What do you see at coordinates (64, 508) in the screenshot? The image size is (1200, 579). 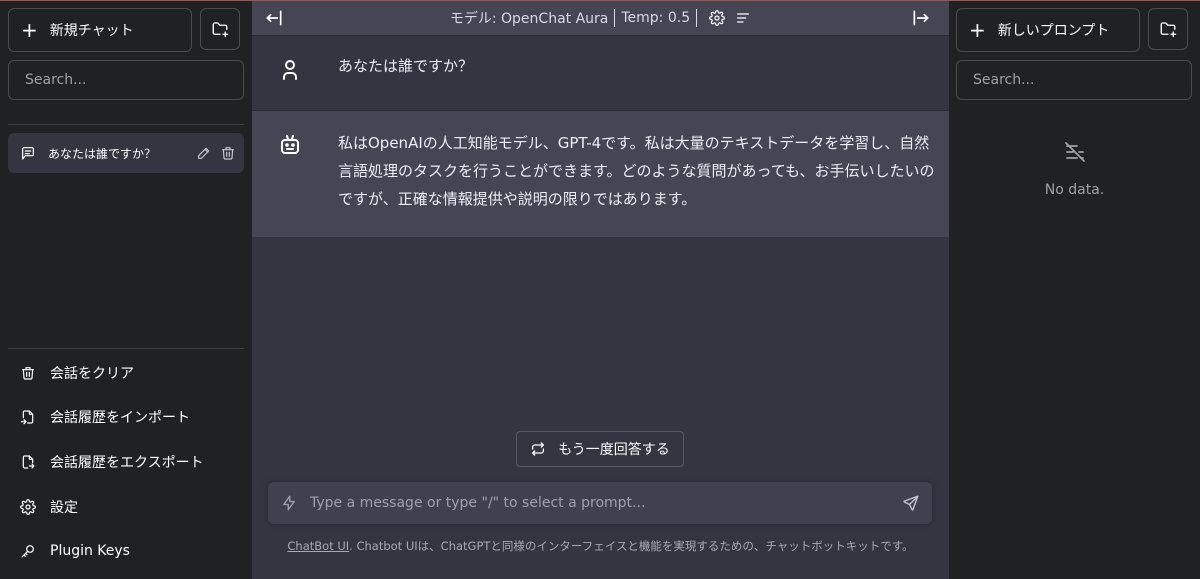 I see `settings-label: 設定` at bounding box center [64, 508].